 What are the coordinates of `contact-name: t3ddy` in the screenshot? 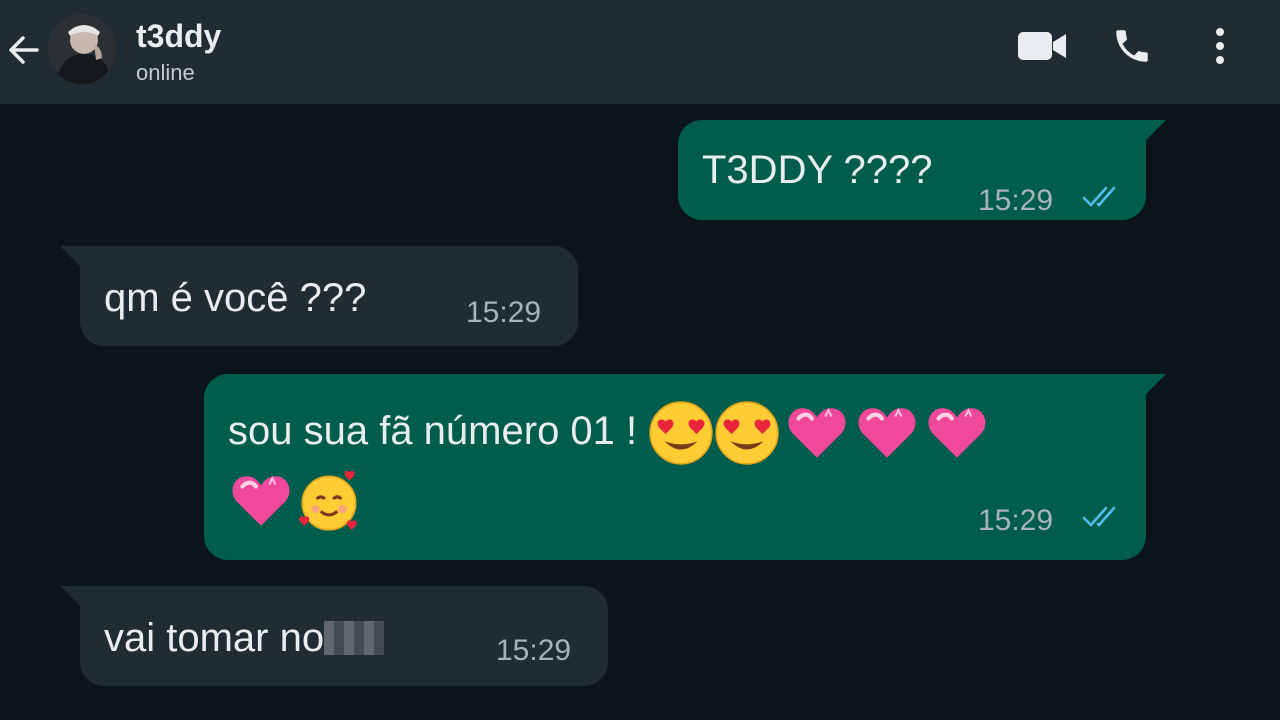 It's located at (178, 36).